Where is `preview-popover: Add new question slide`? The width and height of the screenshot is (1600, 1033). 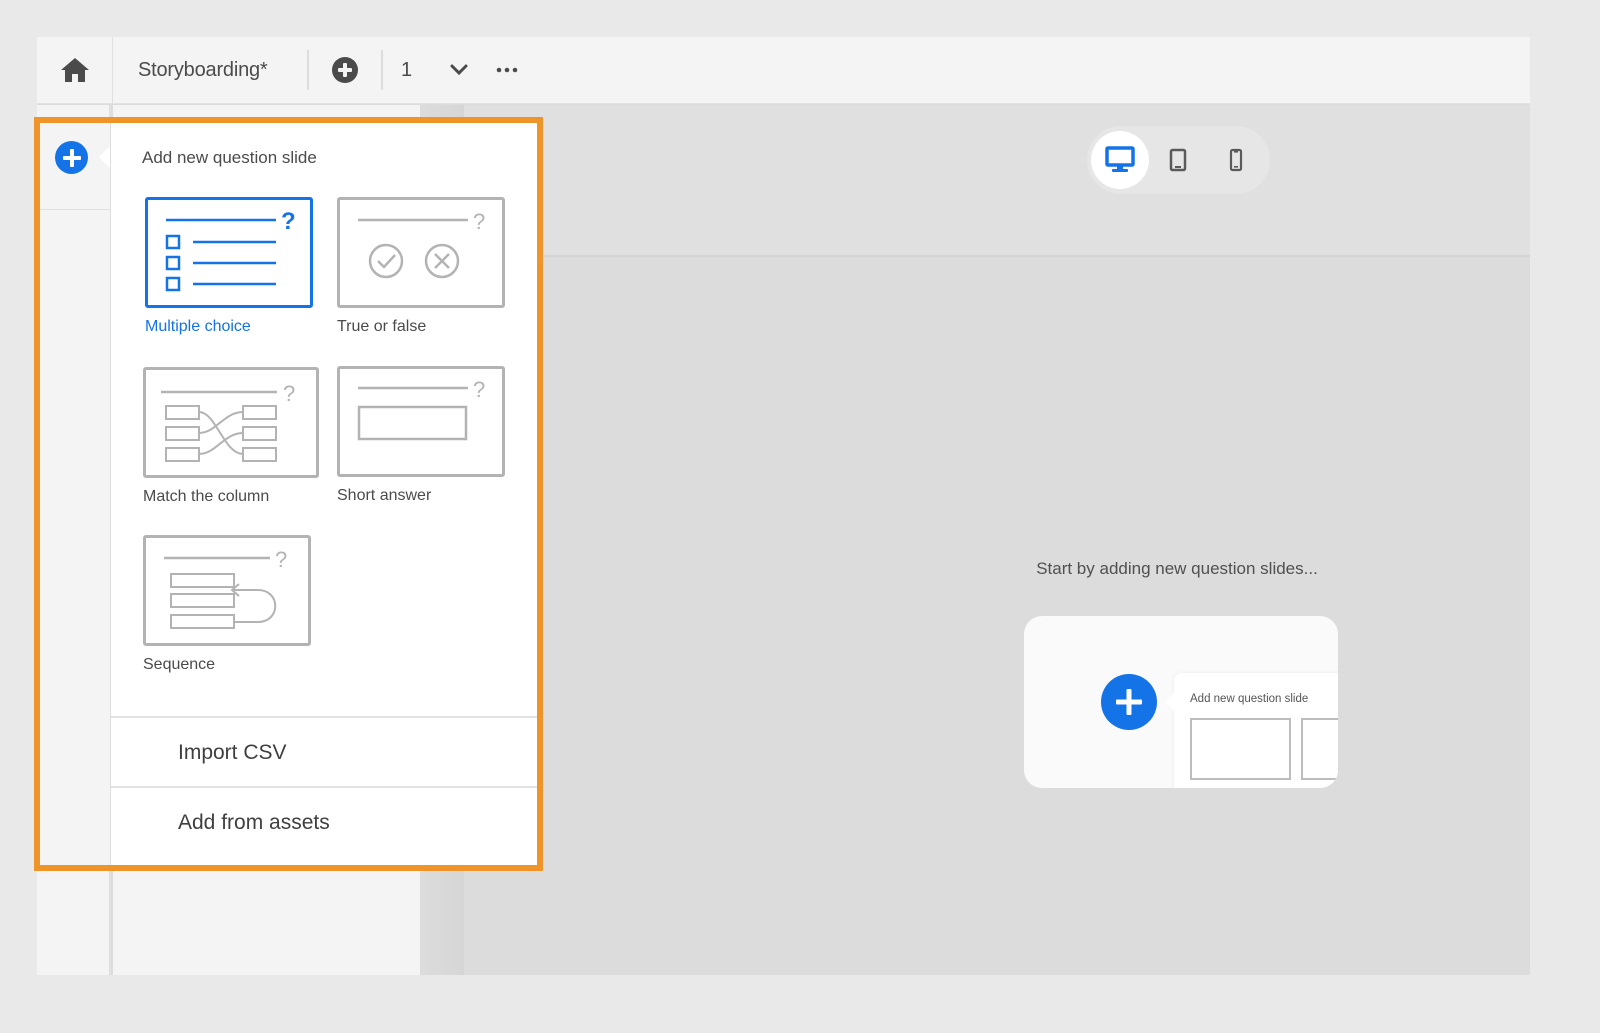 preview-popover: Add new question slide is located at coordinates (1251, 730).